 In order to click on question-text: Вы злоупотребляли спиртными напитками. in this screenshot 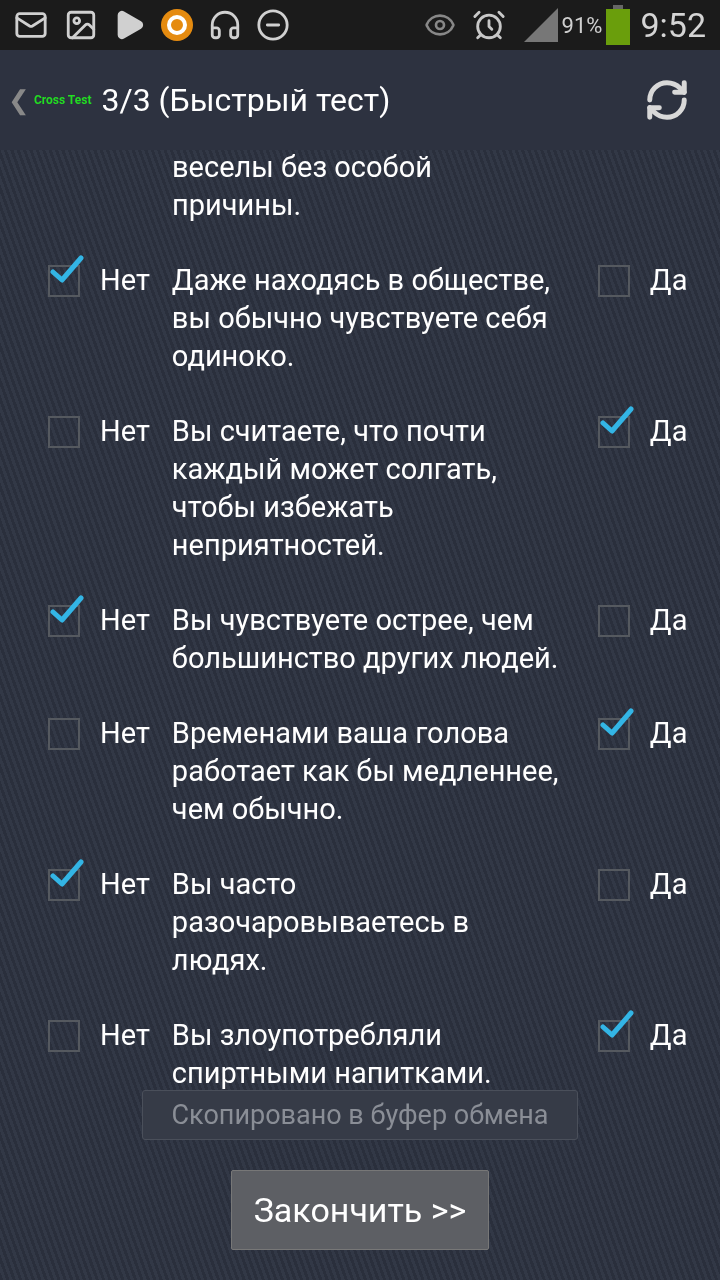, I will do `click(332, 1054)`.